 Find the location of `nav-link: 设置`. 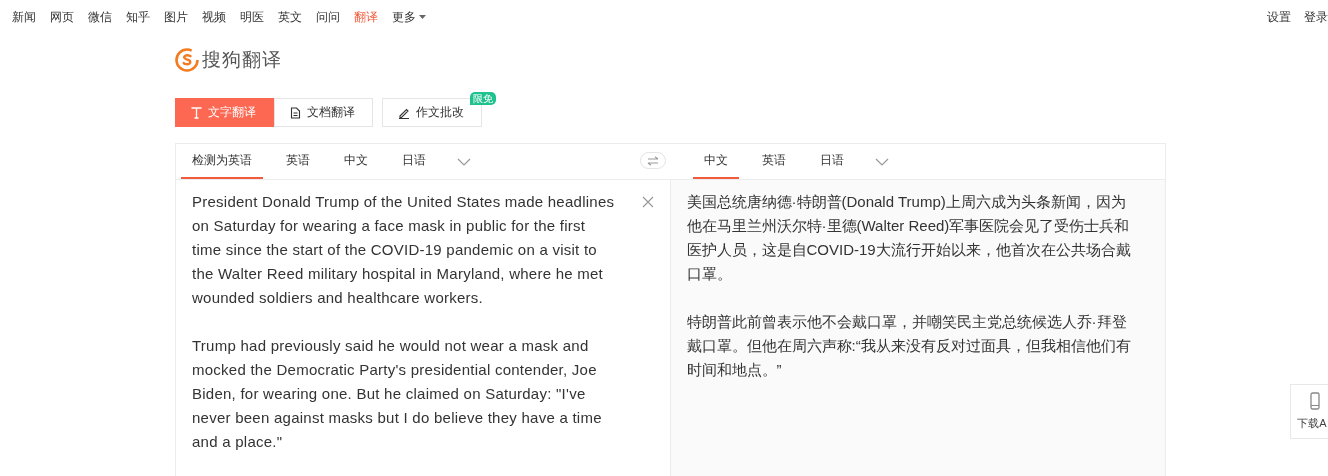

nav-link: 设置 is located at coordinates (1279, 17).